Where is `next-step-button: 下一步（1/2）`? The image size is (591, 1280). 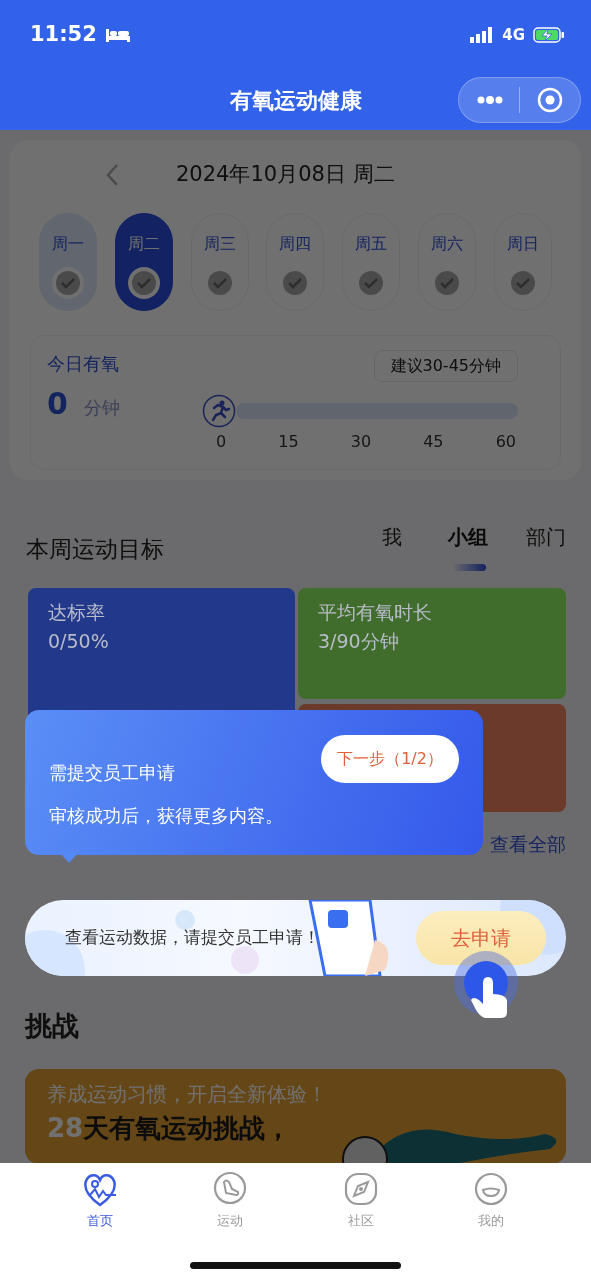
next-step-button: 下一步（1/2） is located at coordinates (390, 759).